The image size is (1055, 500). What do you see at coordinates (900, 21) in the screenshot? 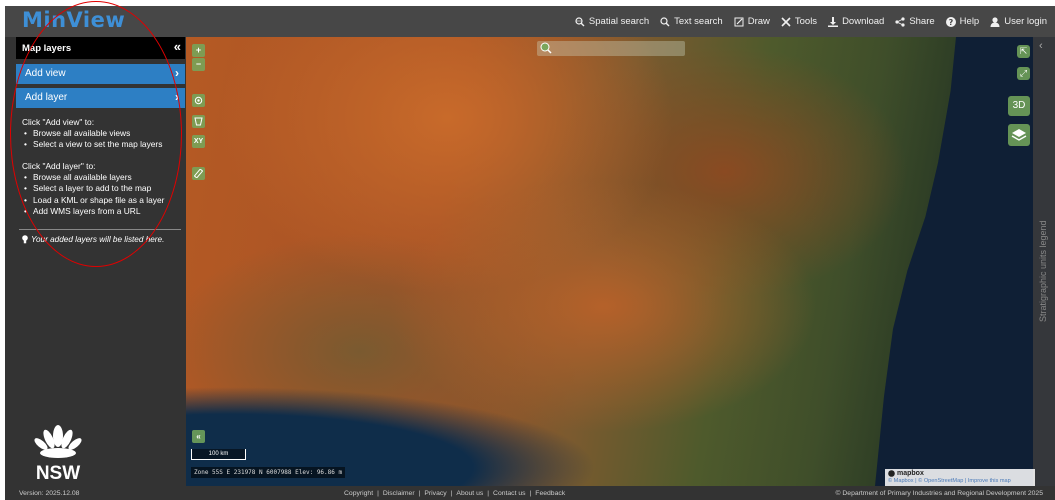
I see `share-icon` at bounding box center [900, 21].